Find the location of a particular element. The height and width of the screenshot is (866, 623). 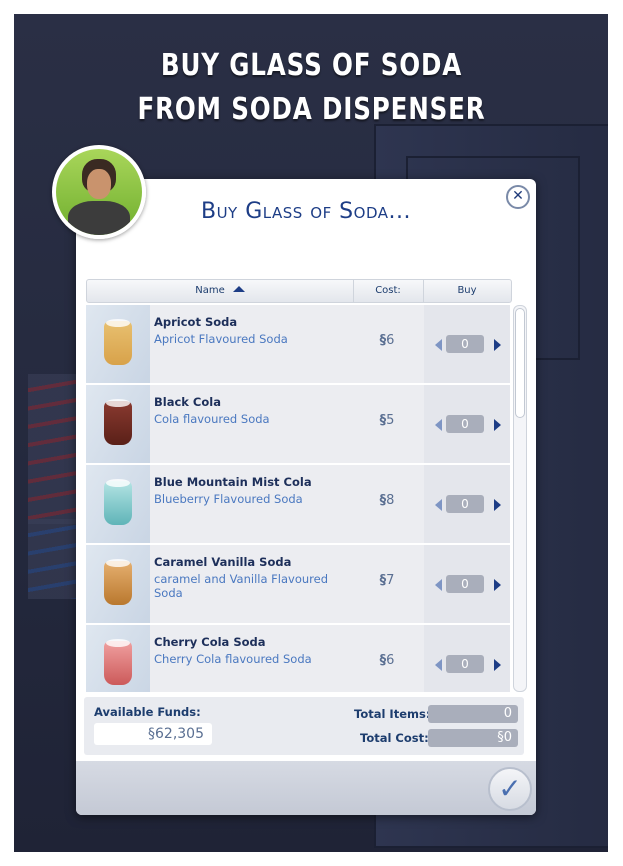

column-name-label: Name is located at coordinates (210, 290).